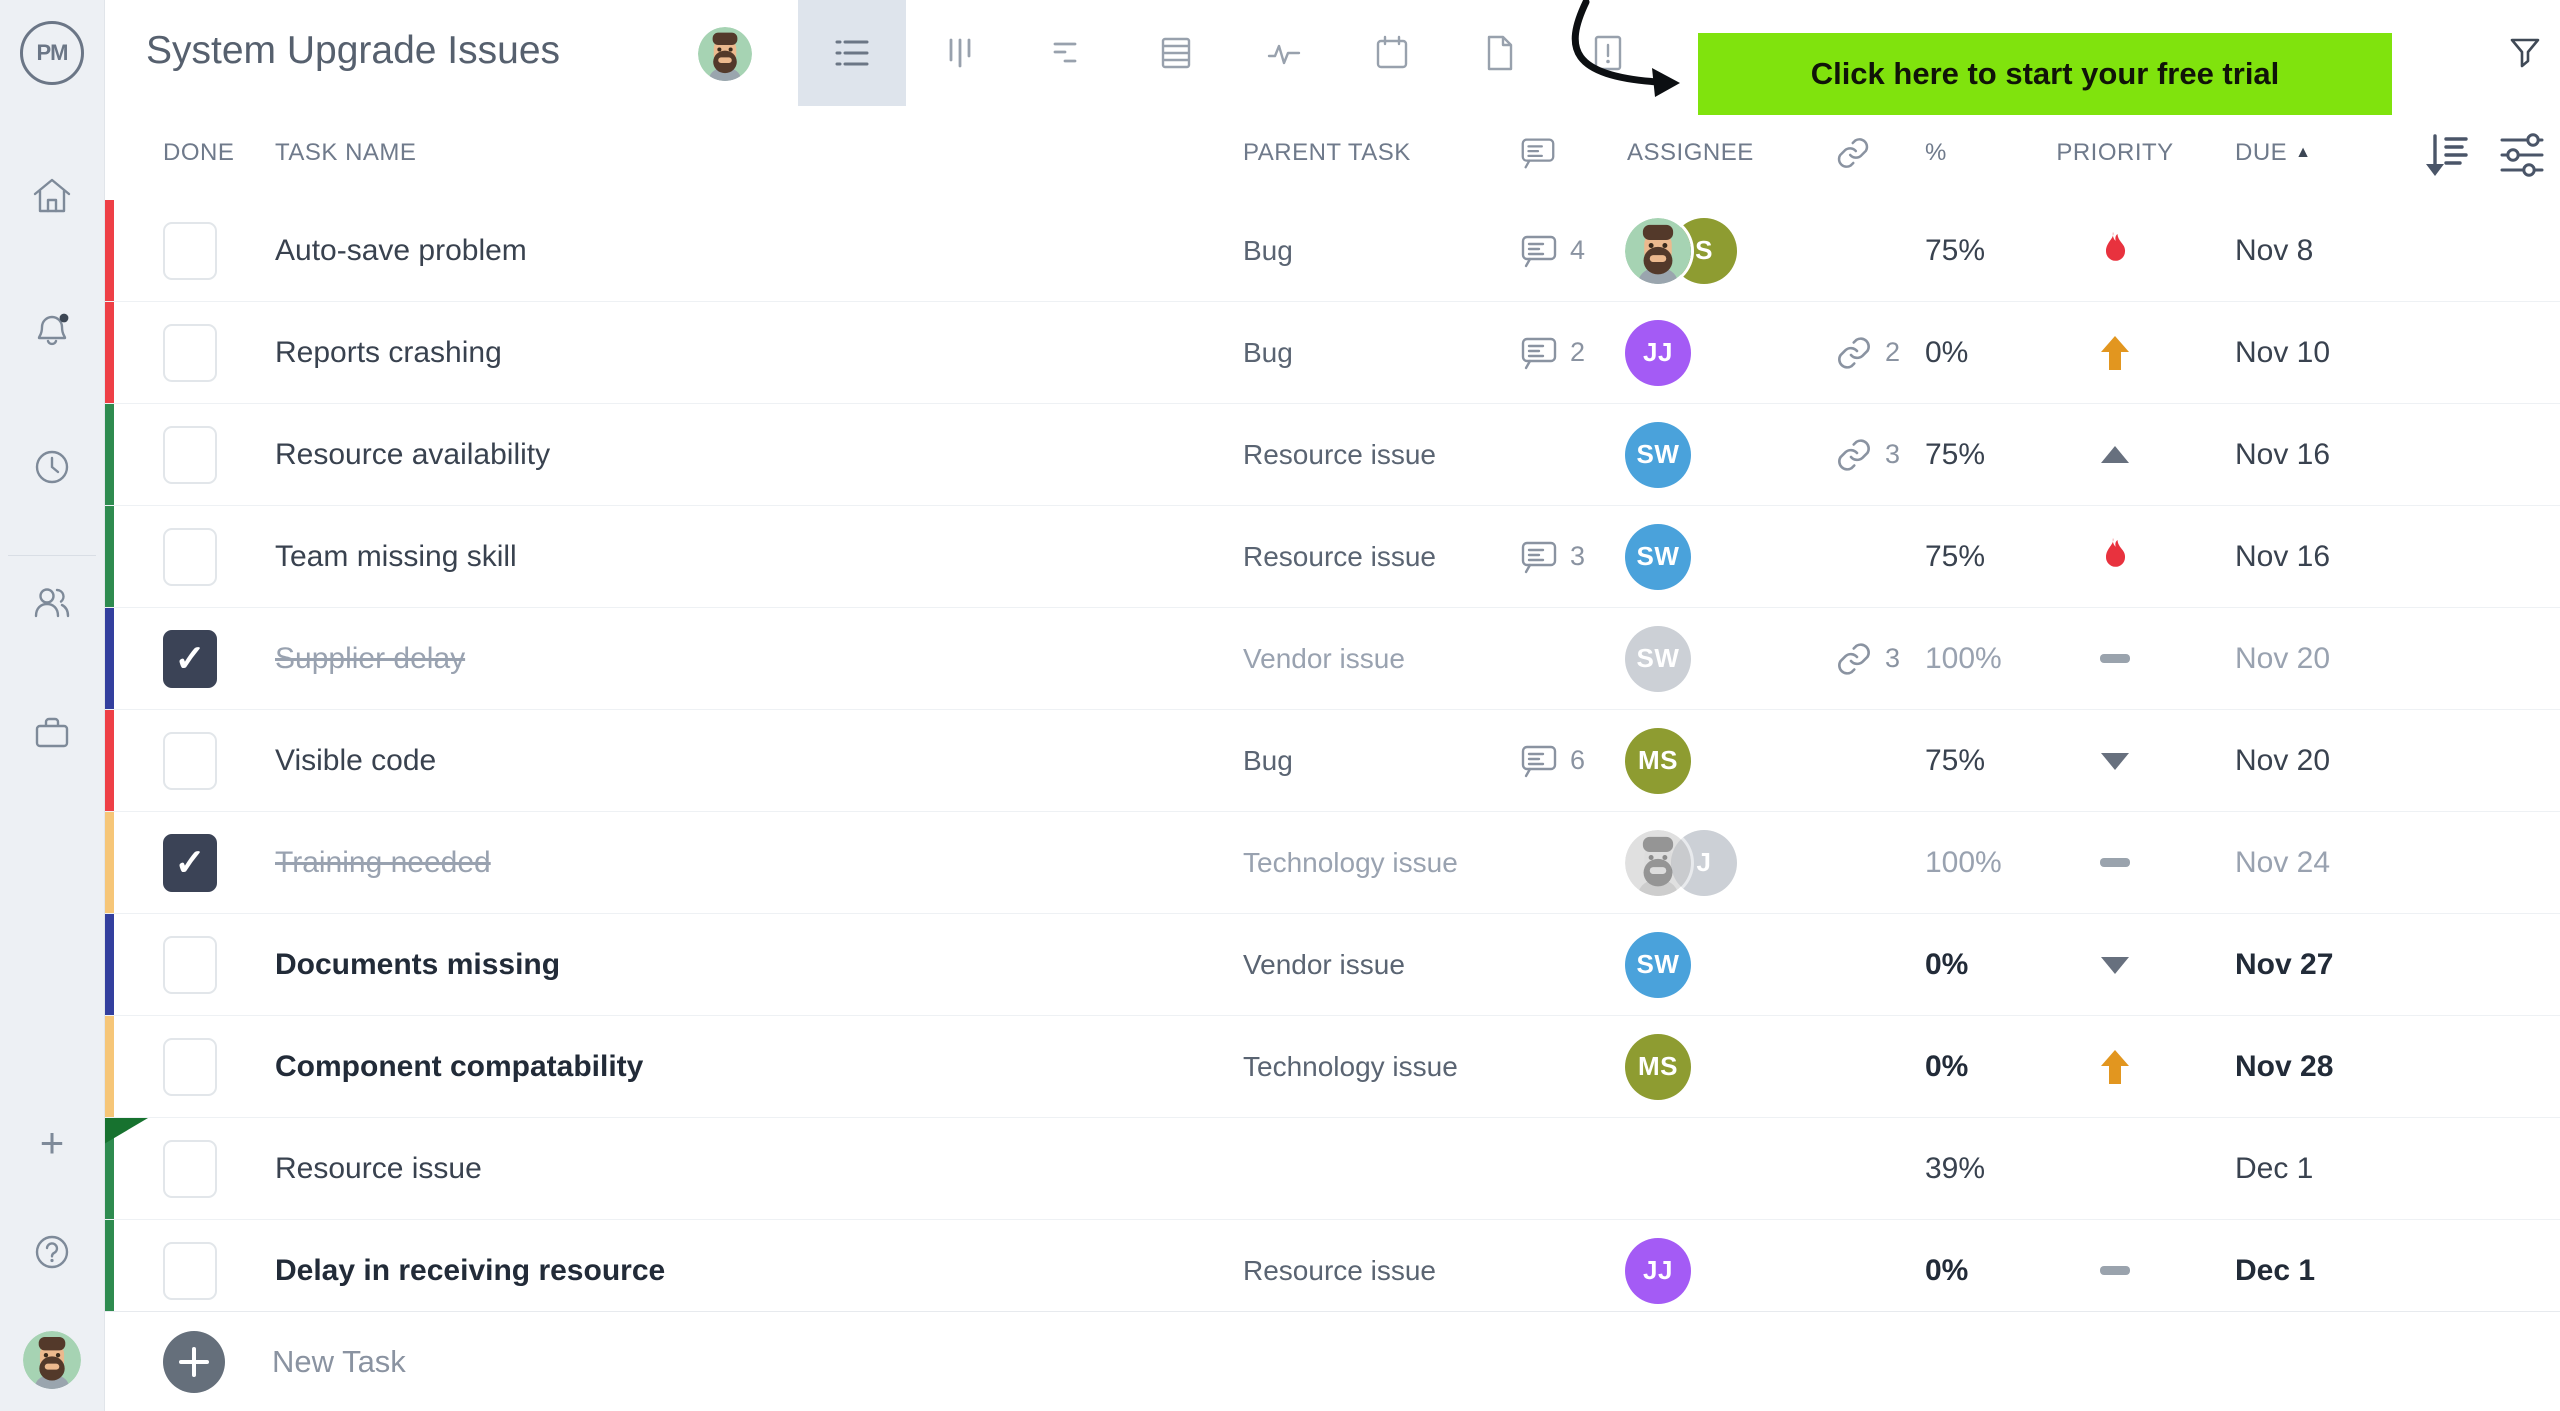  Describe the element at coordinates (1284, 53) in the screenshot. I see `view-activity-view-icon` at that location.